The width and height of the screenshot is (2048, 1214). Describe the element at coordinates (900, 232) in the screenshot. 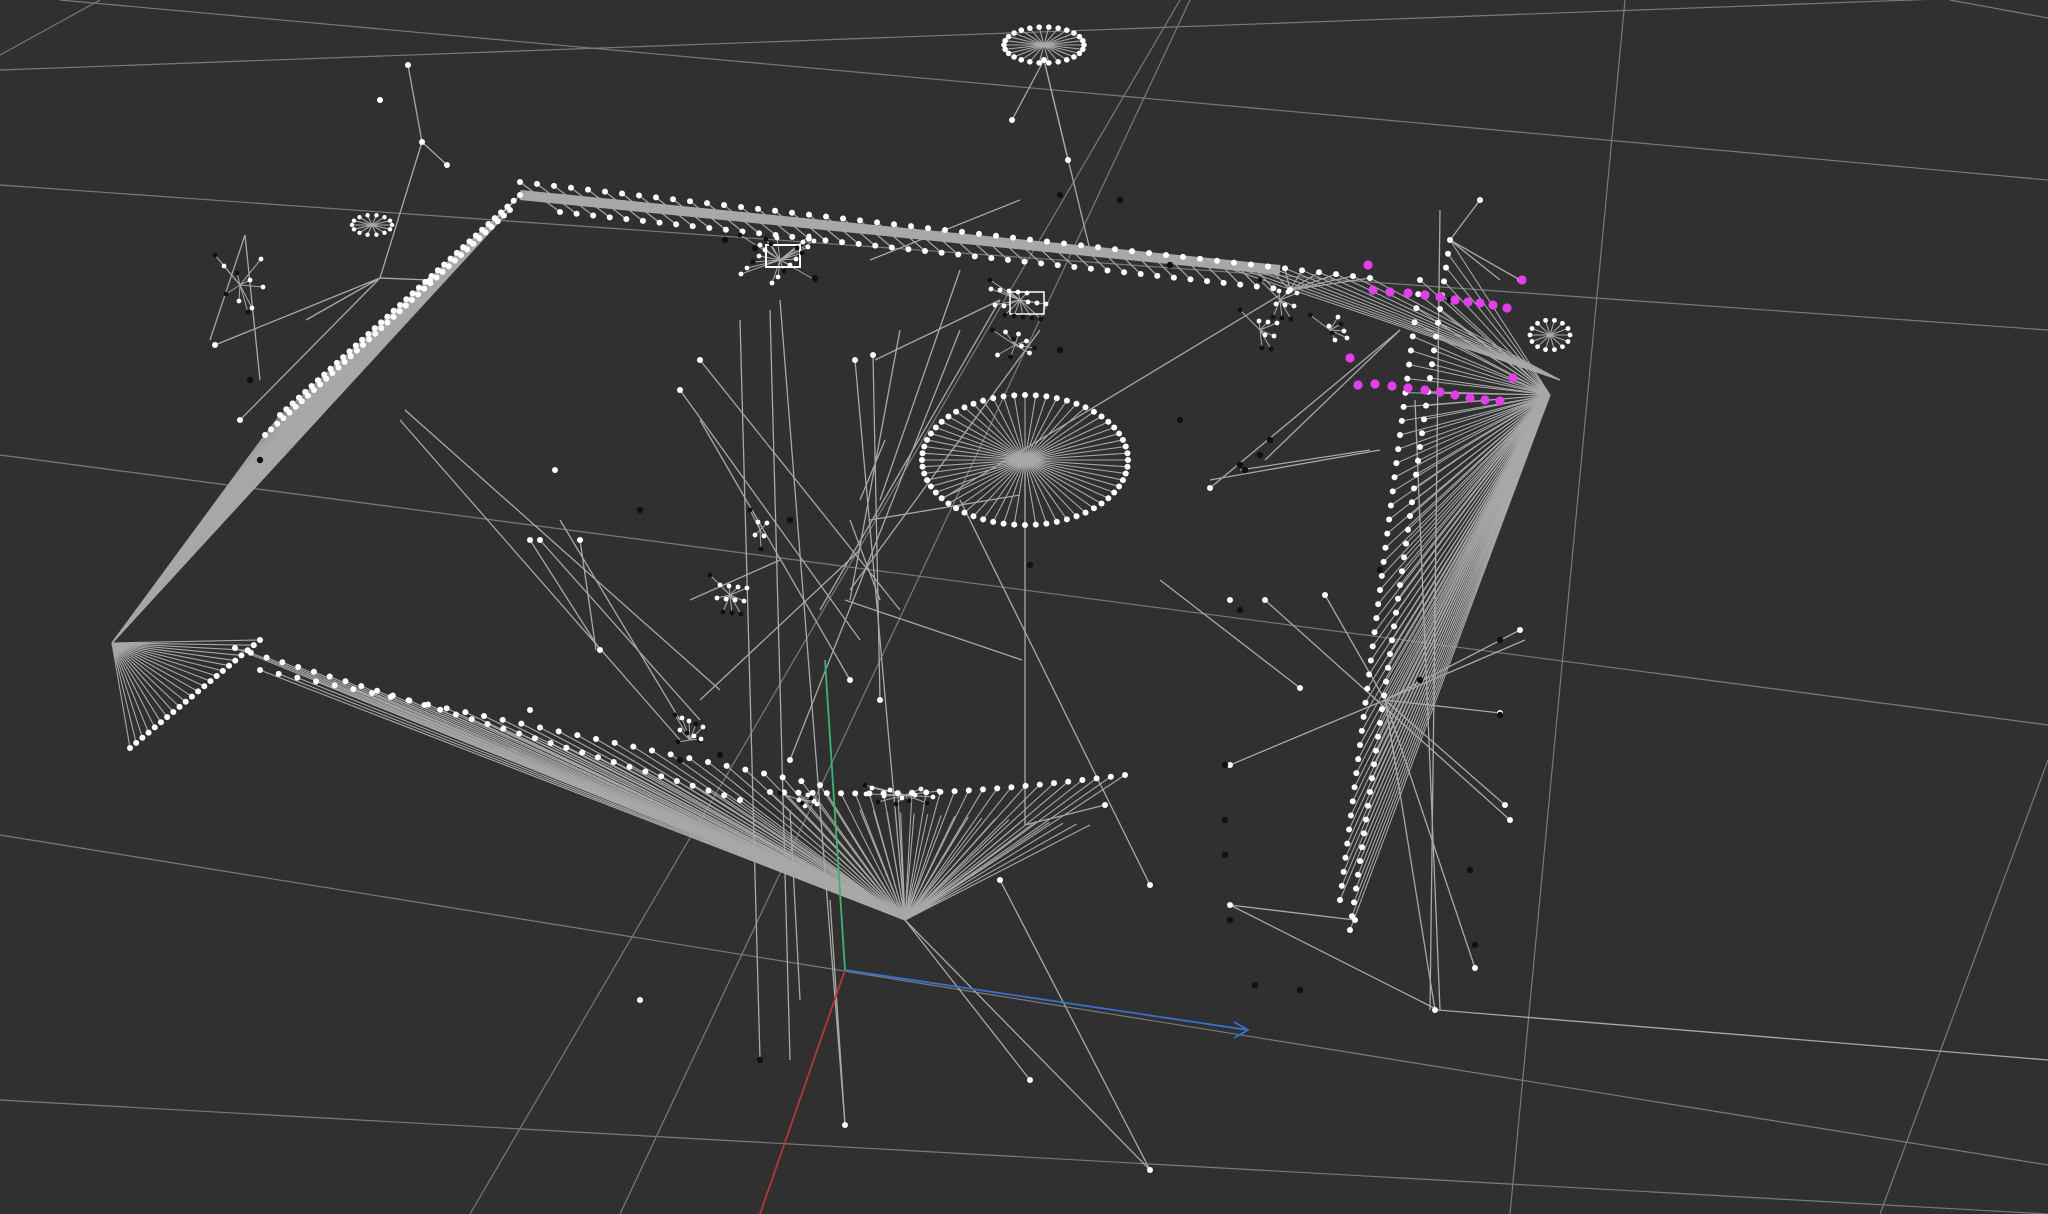

I see `band-edge` at that location.